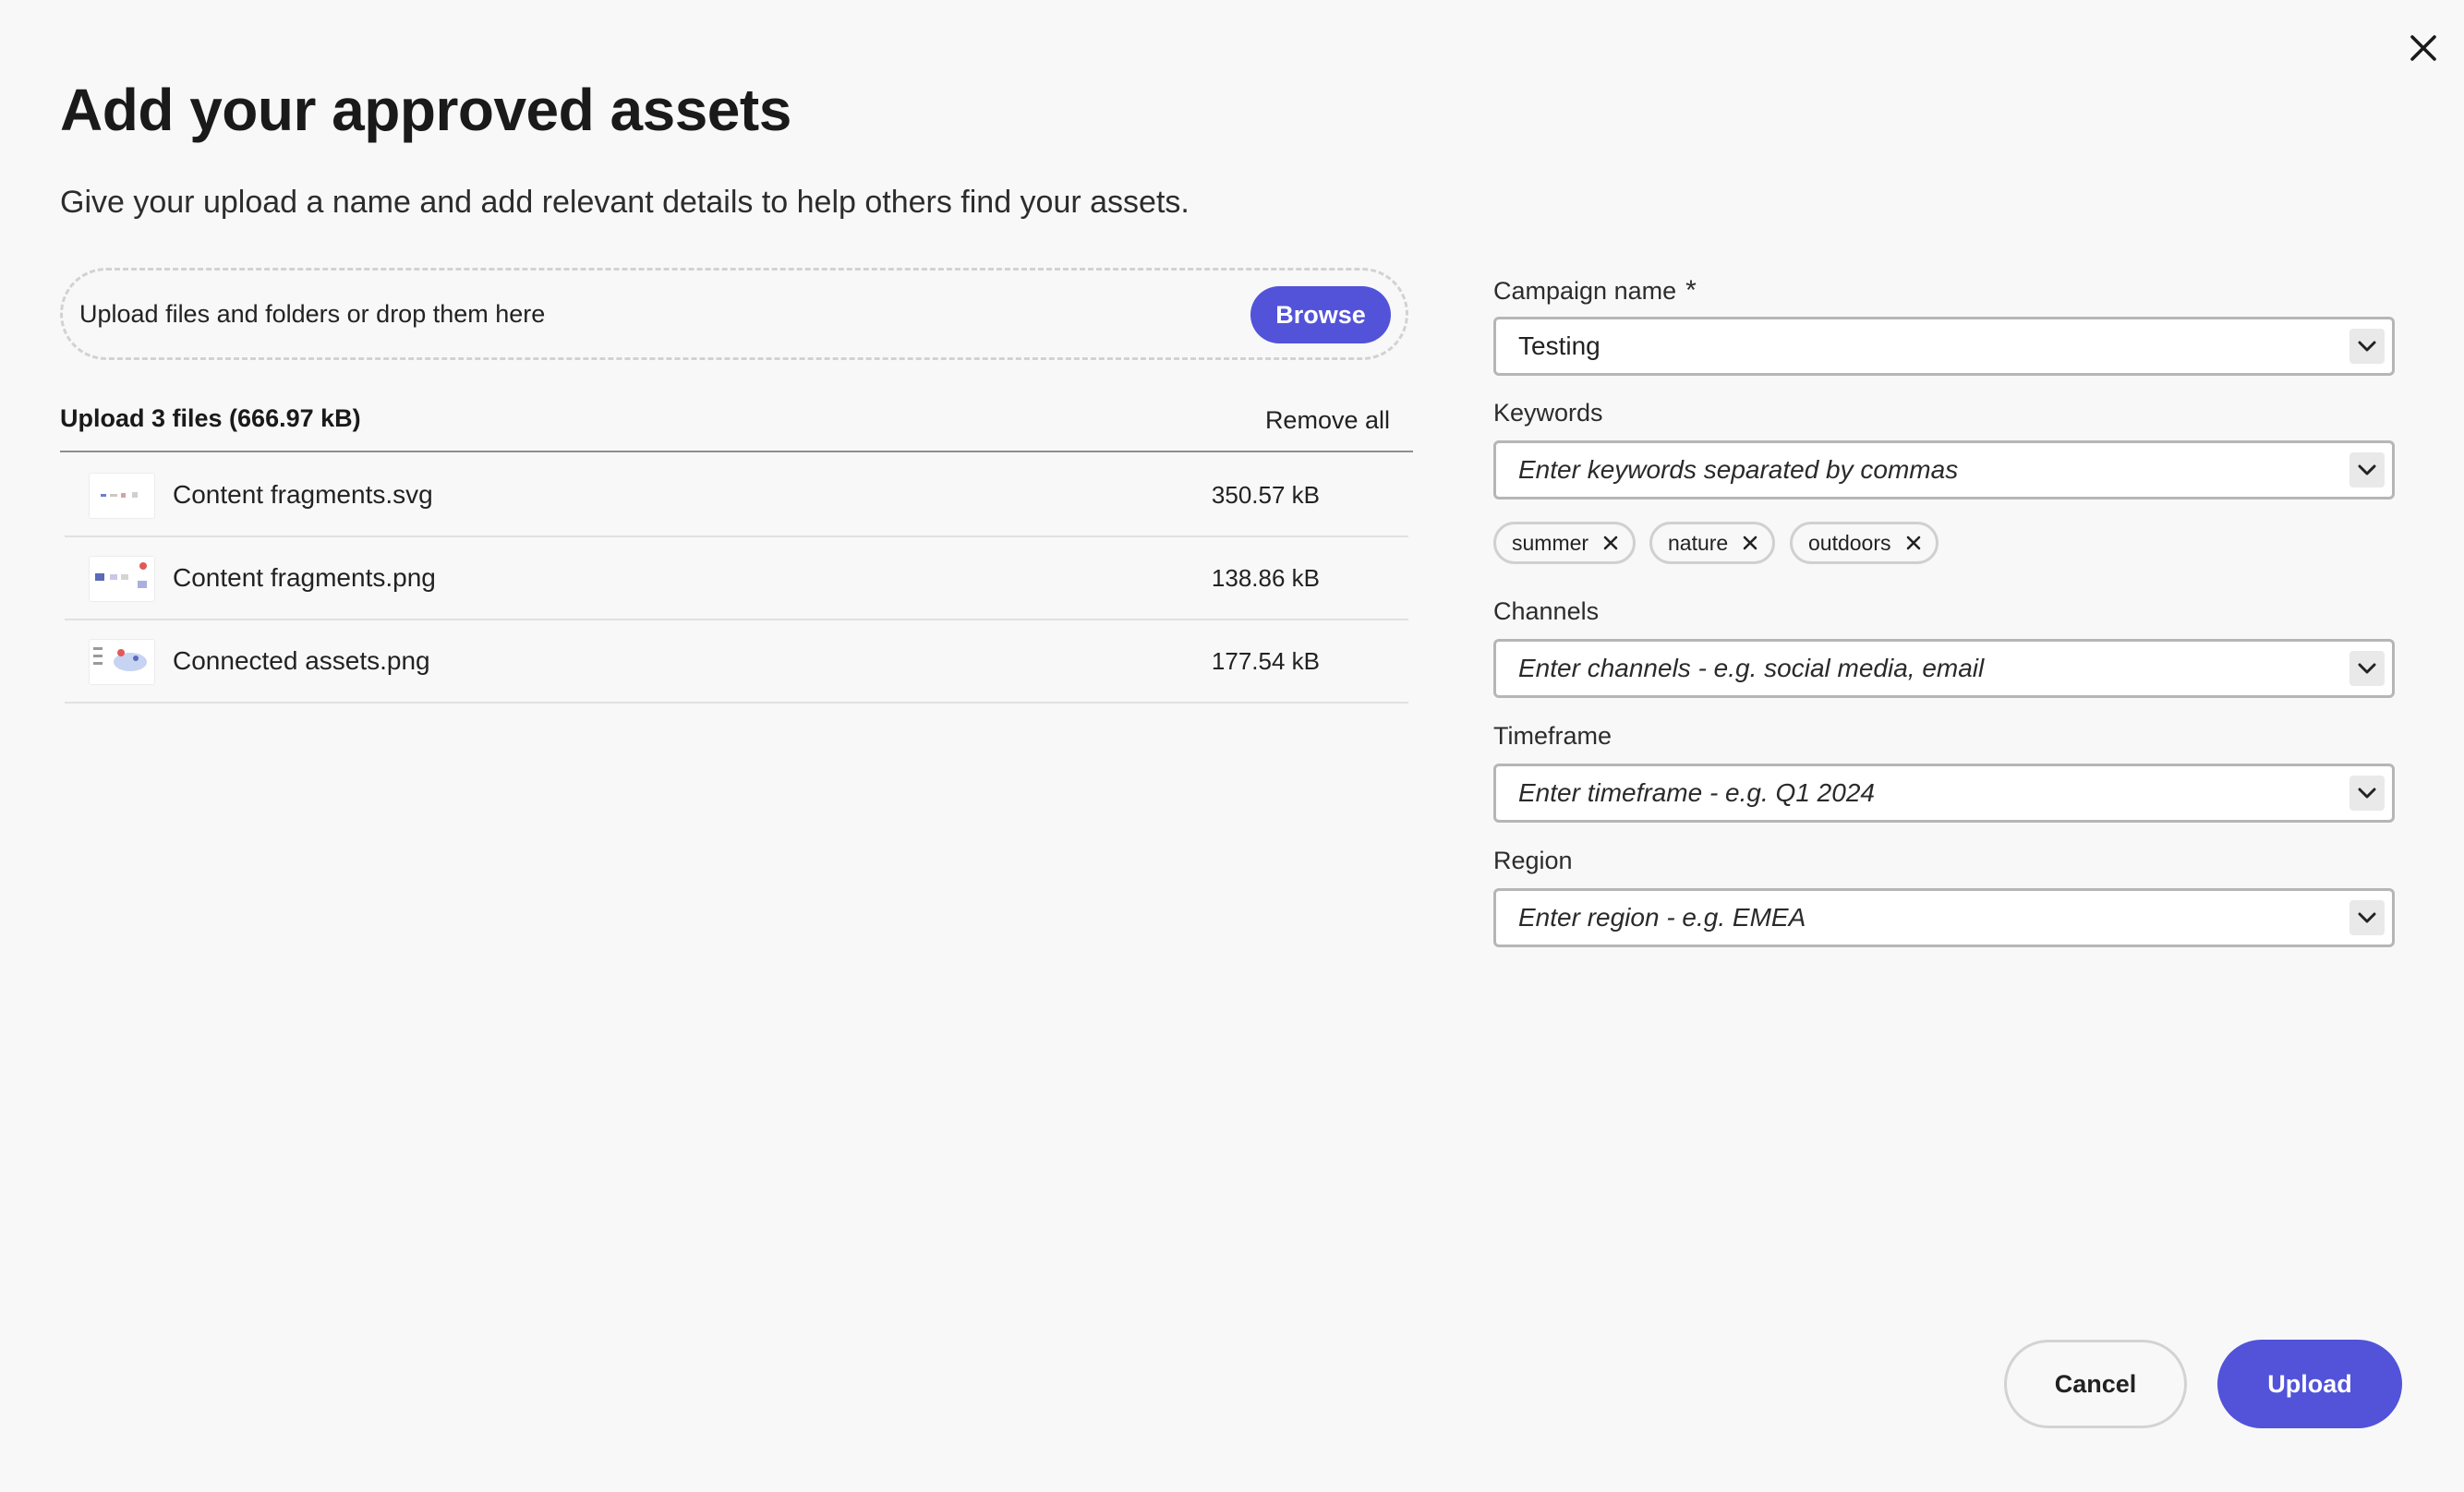 The width and height of the screenshot is (2464, 1492). What do you see at coordinates (1533, 861) in the screenshot?
I see `region-label: Region` at bounding box center [1533, 861].